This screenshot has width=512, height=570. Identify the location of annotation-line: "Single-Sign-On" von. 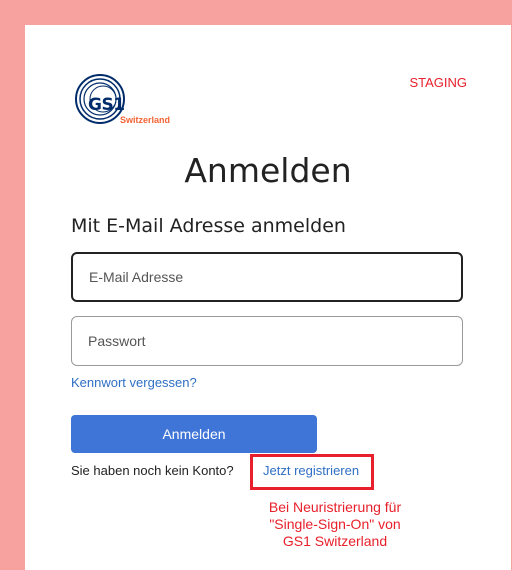
(335, 524).